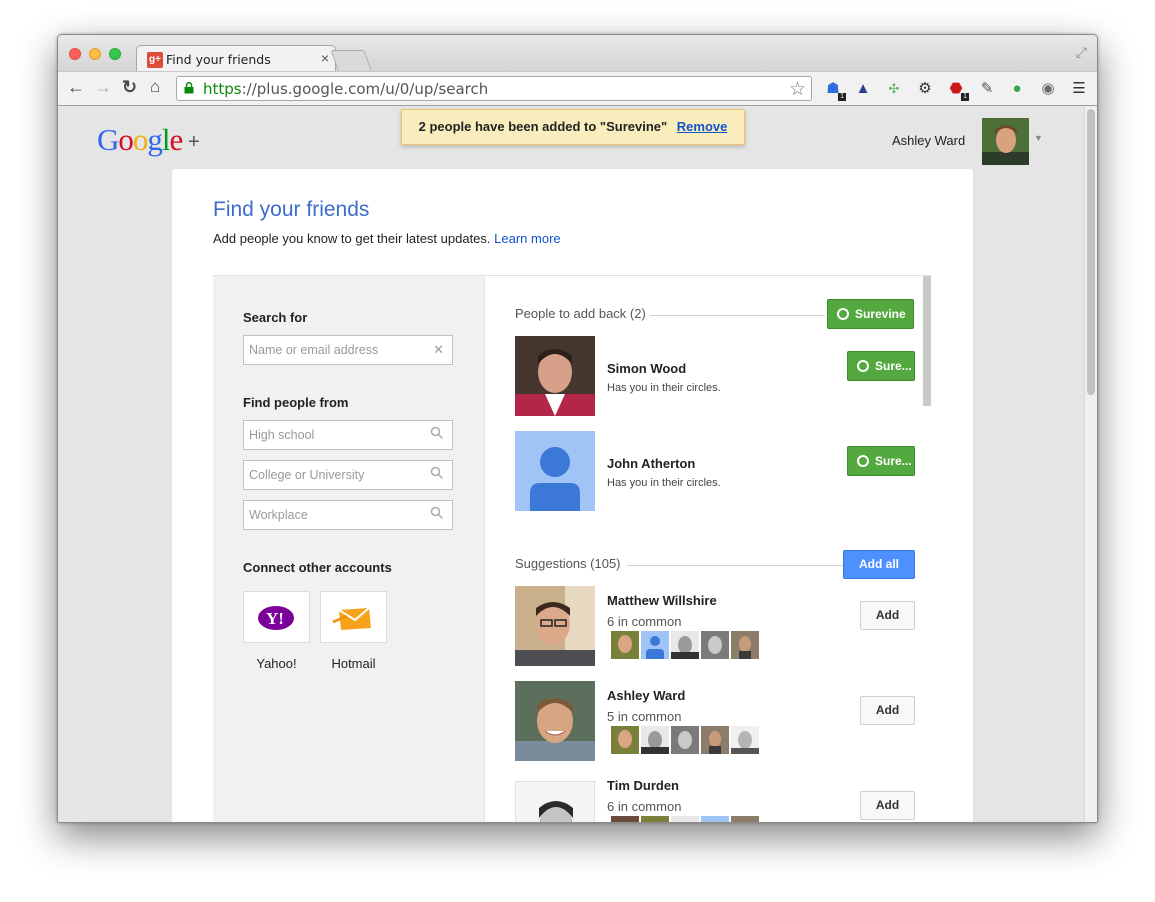  Describe the element at coordinates (568, 563) in the screenshot. I see `suggestions-title: Suggestions (105)` at that location.